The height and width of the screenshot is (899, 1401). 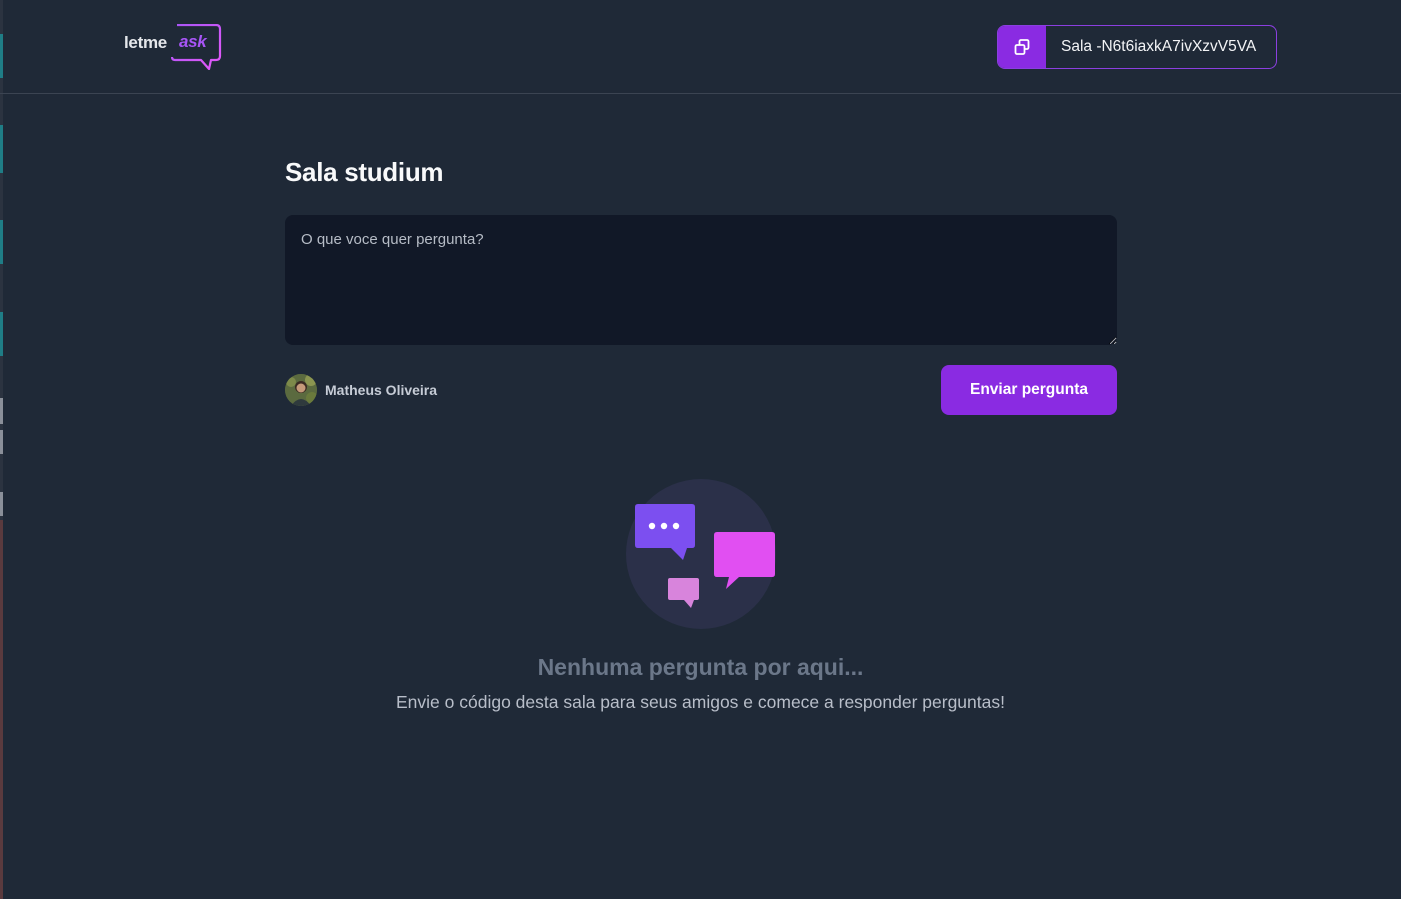 What do you see at coordinates (701, 554) in the screenshot?
I see `chat-bubbles-icon` at bounding box center [701, 554].